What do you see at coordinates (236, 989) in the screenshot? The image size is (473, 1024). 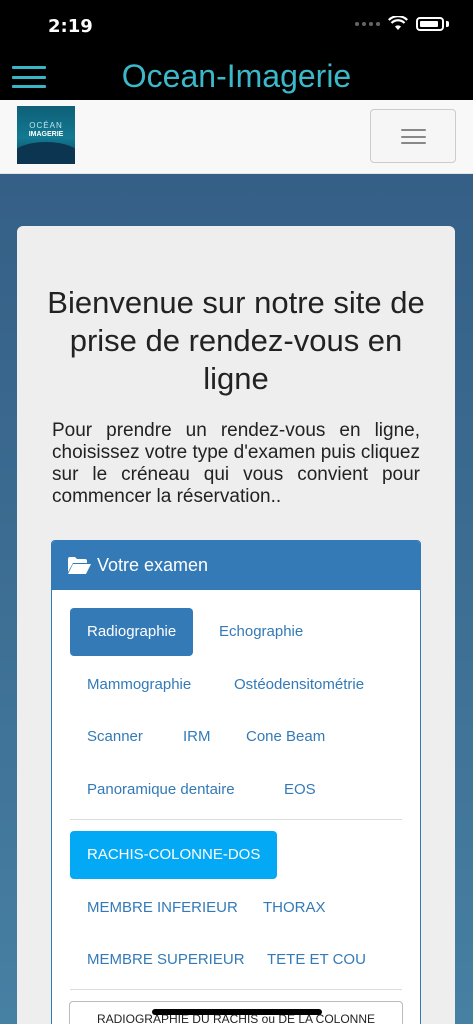 I see `region-divider` at bounding box center [236, 989].